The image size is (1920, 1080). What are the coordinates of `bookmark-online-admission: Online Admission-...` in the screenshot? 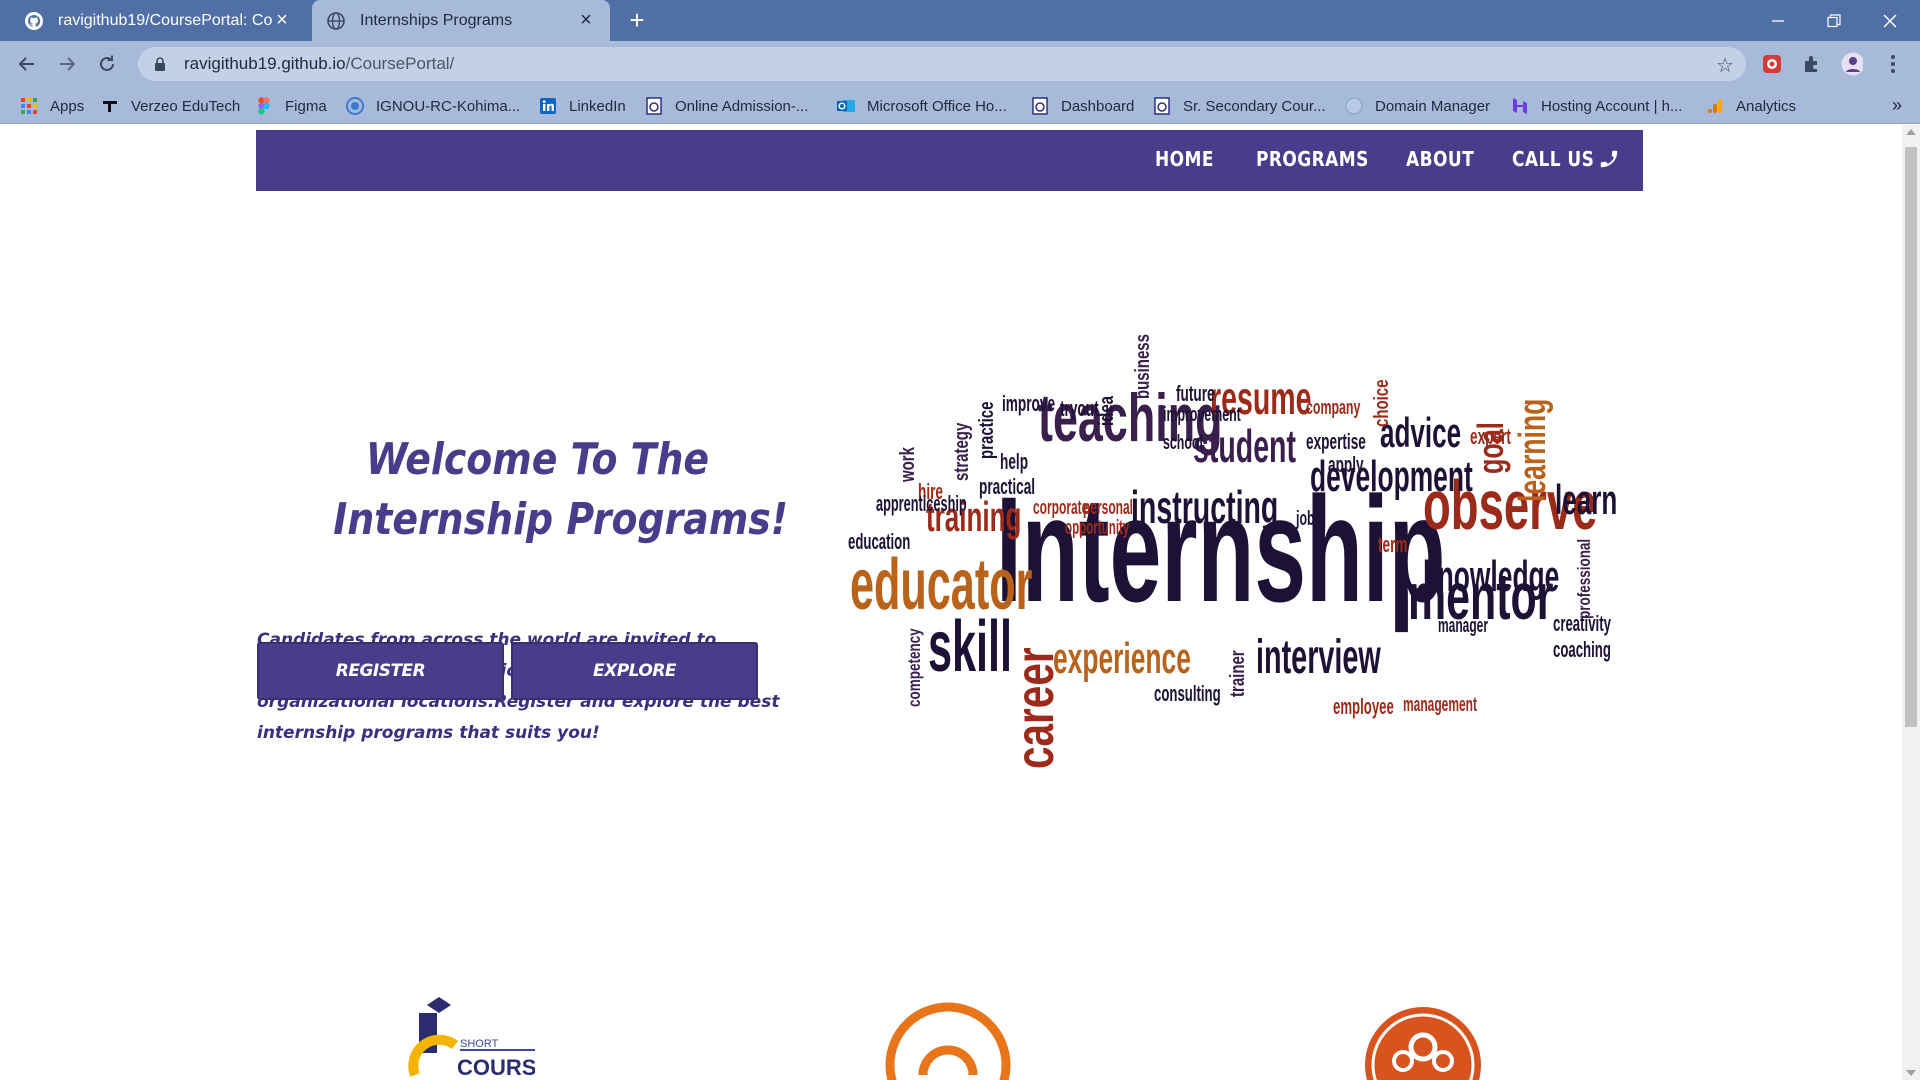 It's located at (726, 106).